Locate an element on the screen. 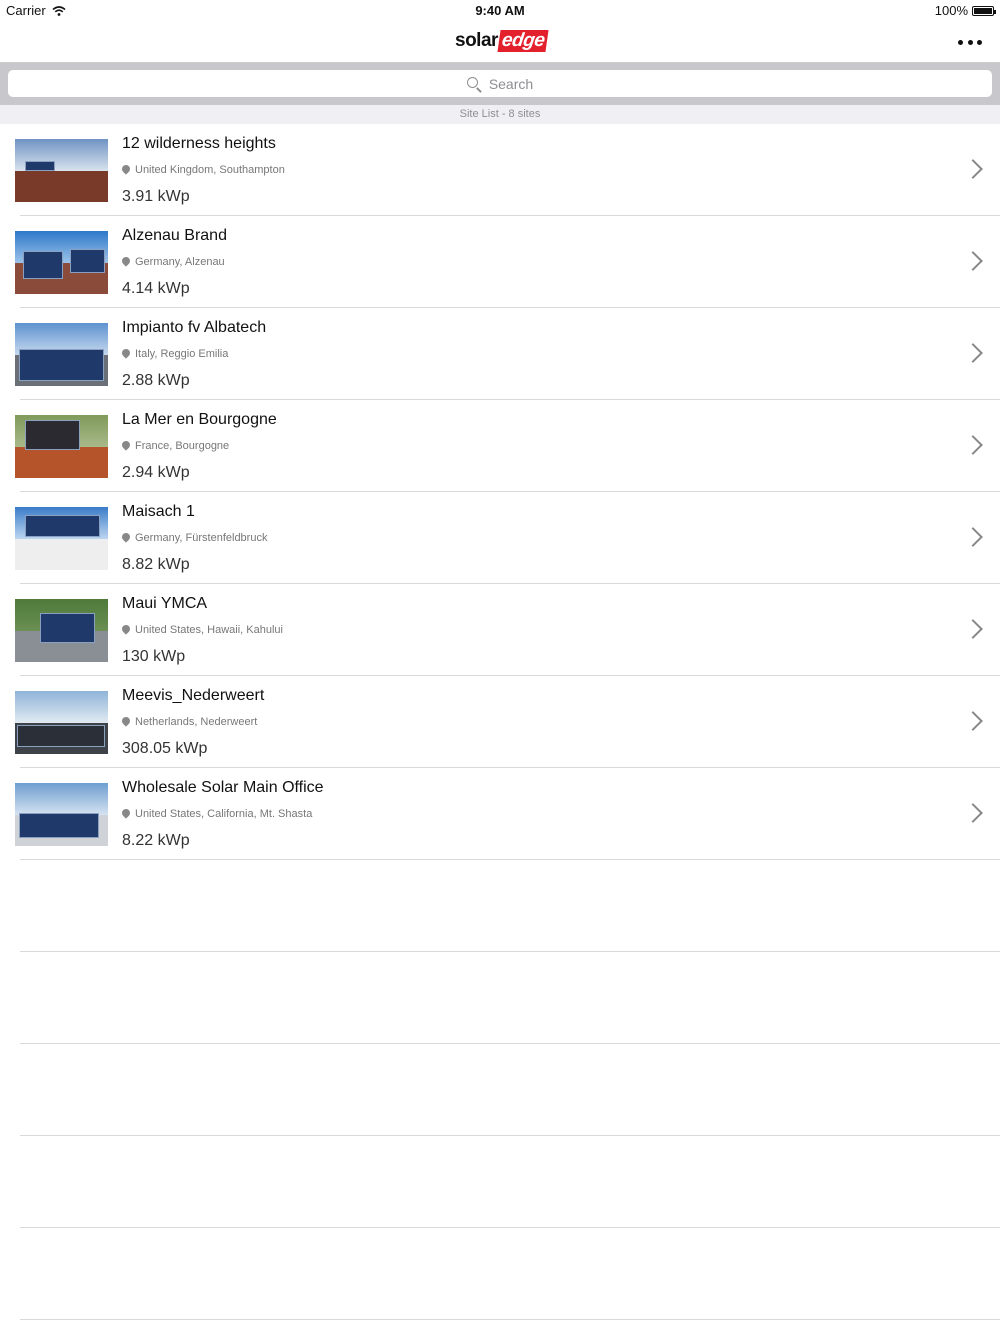  site-name: La Mer en Bourgogne is located at coordinates (199, 419).